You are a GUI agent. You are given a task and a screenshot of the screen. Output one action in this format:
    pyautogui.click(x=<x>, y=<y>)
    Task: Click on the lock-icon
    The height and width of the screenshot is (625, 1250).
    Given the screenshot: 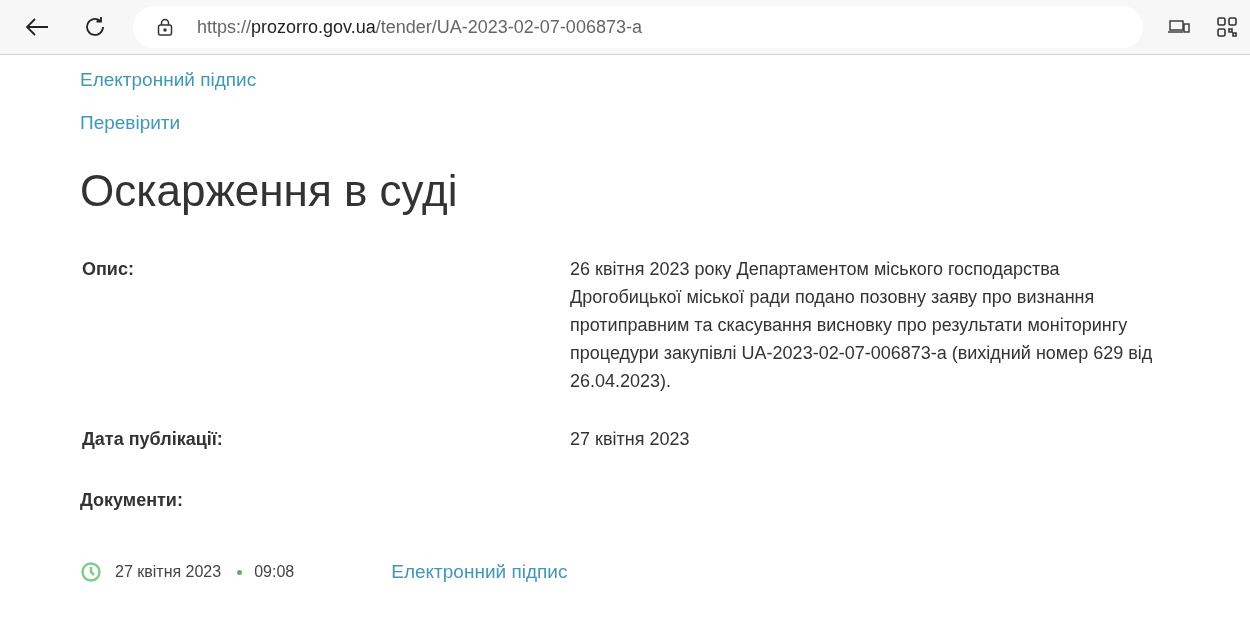 What is the action you would take?
    pyautogui.click(x=165, y=27)
    